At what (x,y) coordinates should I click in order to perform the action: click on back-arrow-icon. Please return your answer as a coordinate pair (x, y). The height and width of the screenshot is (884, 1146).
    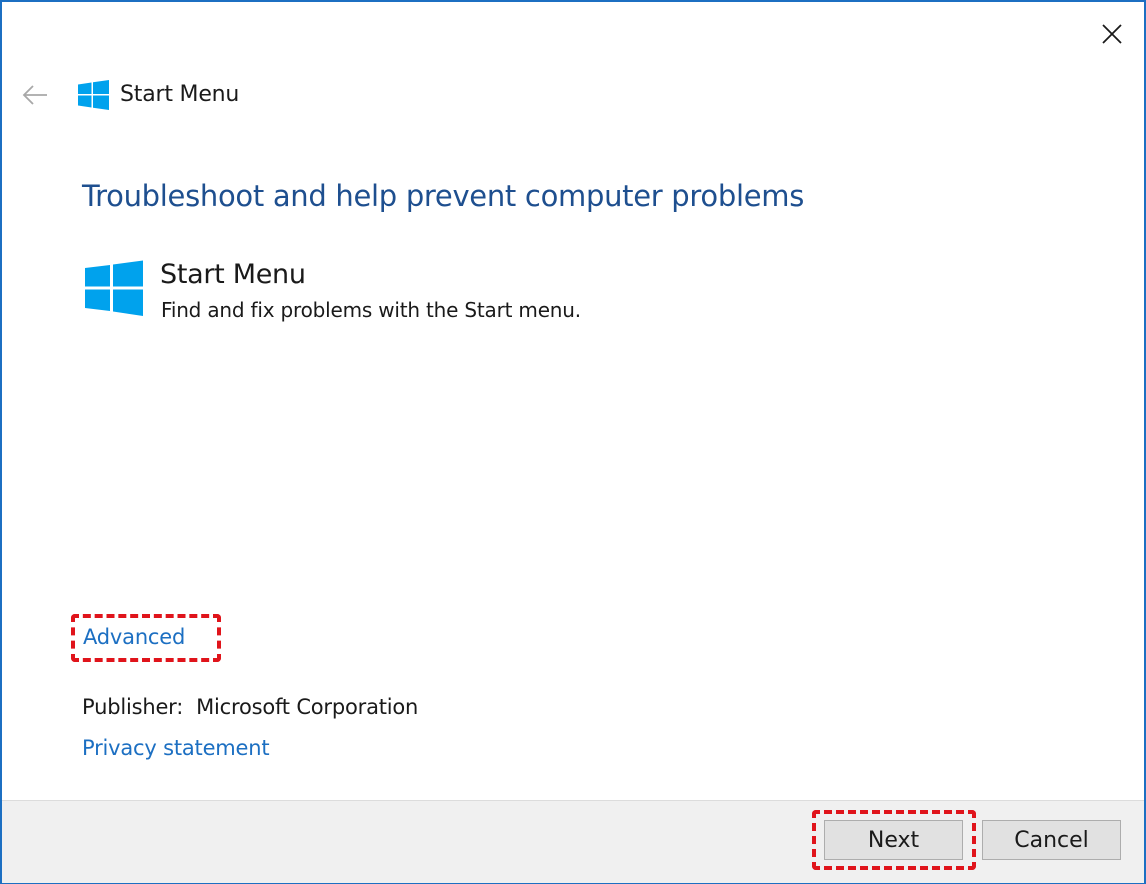
    Looking at the image, I should click on (34, 95).